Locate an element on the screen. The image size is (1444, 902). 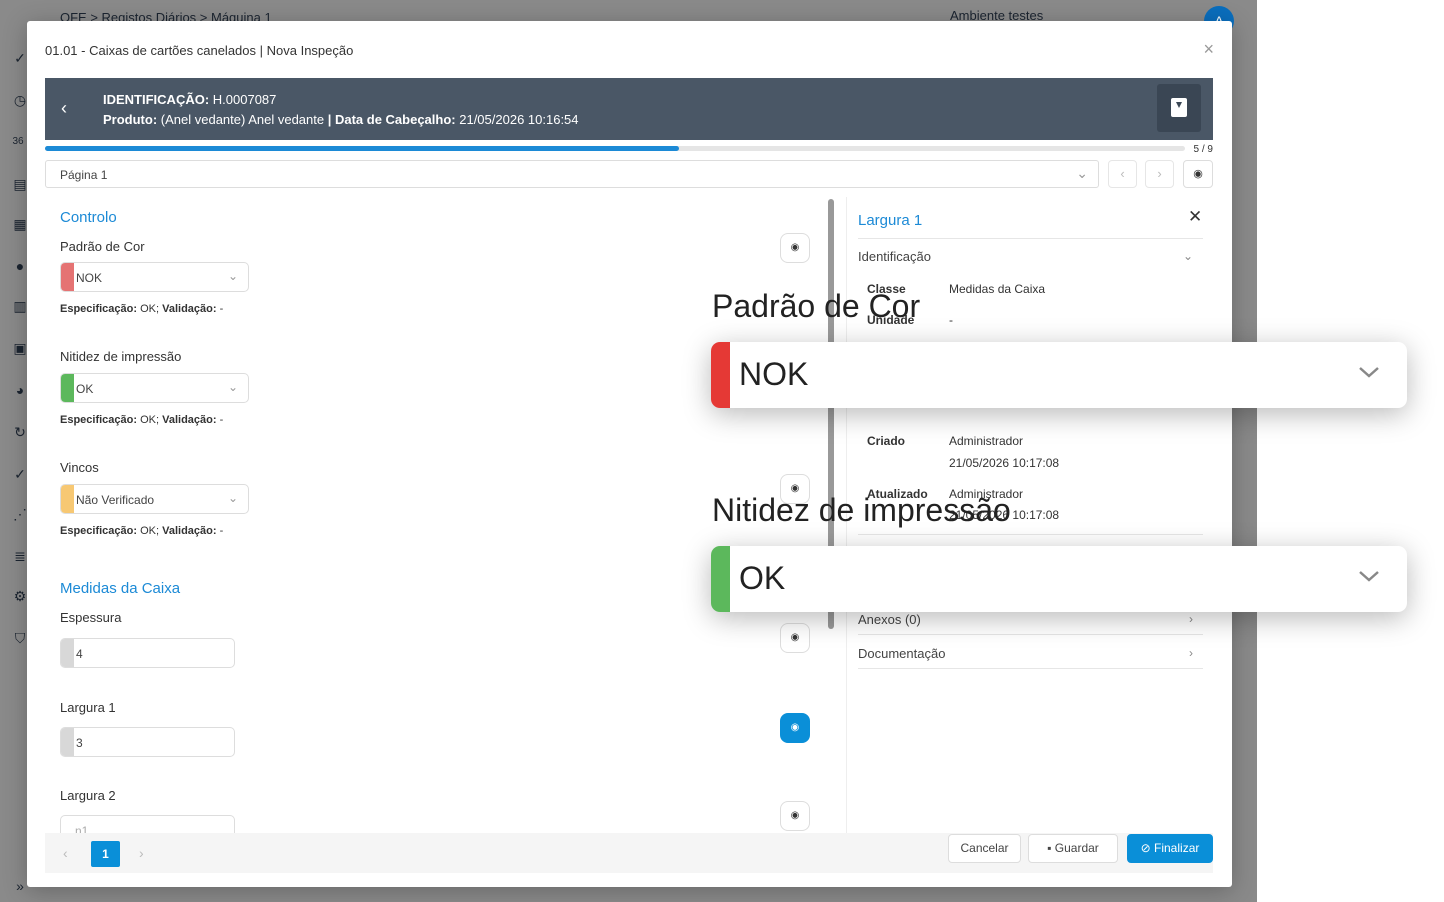
pagination-page-1: 1 is located at coordinates (105, 854).